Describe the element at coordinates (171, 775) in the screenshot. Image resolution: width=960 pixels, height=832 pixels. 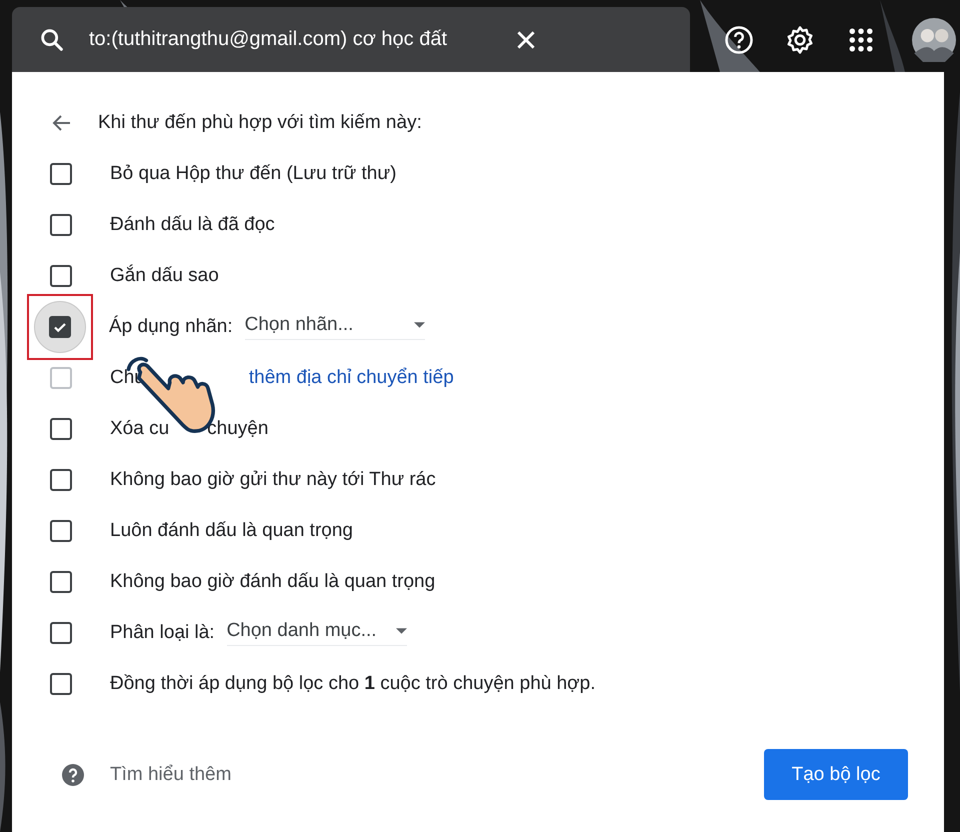
I see `learn-more-link: Tìm hiểu thêm` at that location.